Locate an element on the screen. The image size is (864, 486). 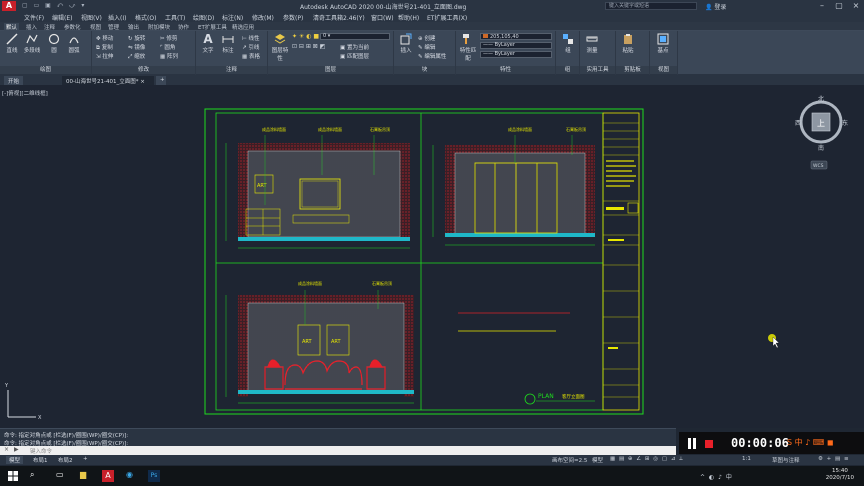
menu-et-tools: ET扩展工具(X) is located at coordinates (447, 17).